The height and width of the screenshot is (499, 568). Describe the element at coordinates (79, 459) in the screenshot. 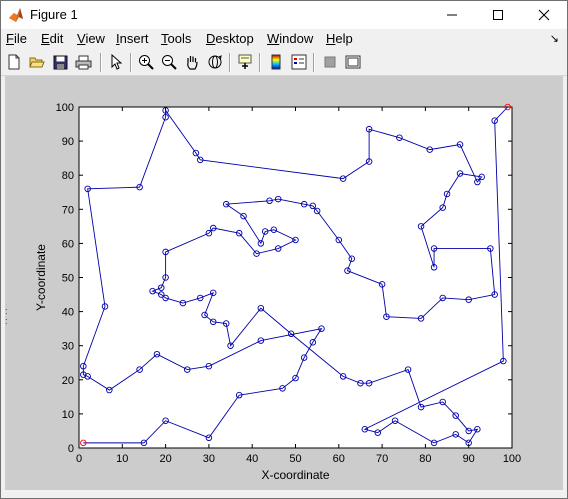

I see `x-tick-label: 0` at that location.